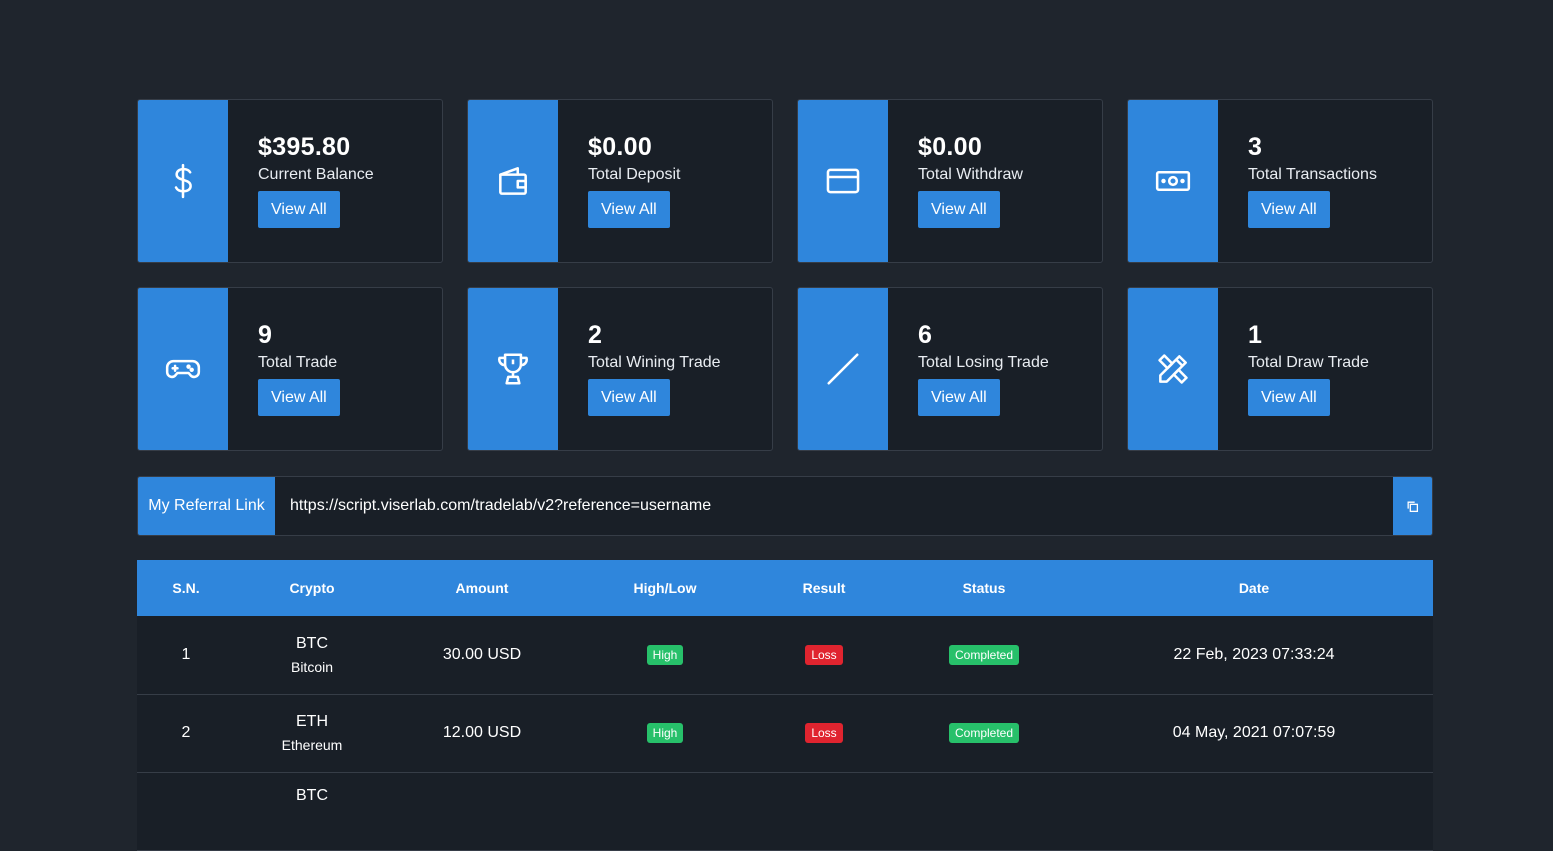 This screenshot has width=1553, height=851. I want to click on card-body: 9 Total Trade View All, so click(284, 369).